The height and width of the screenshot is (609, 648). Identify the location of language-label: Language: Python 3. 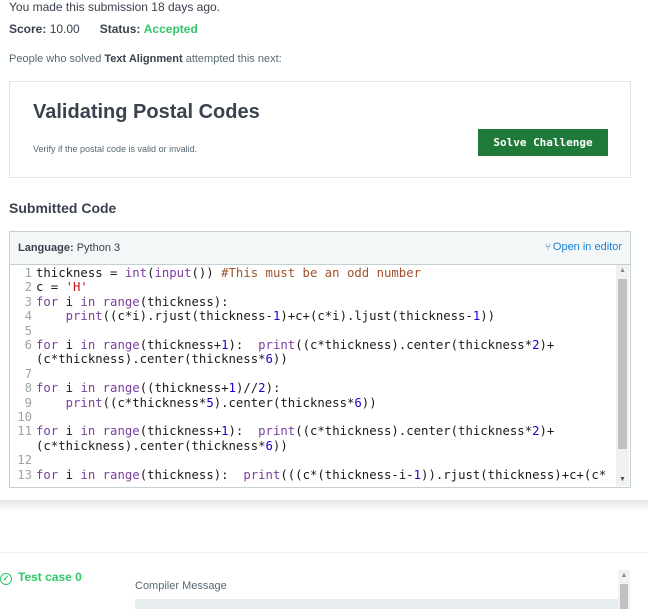
(69, 248).